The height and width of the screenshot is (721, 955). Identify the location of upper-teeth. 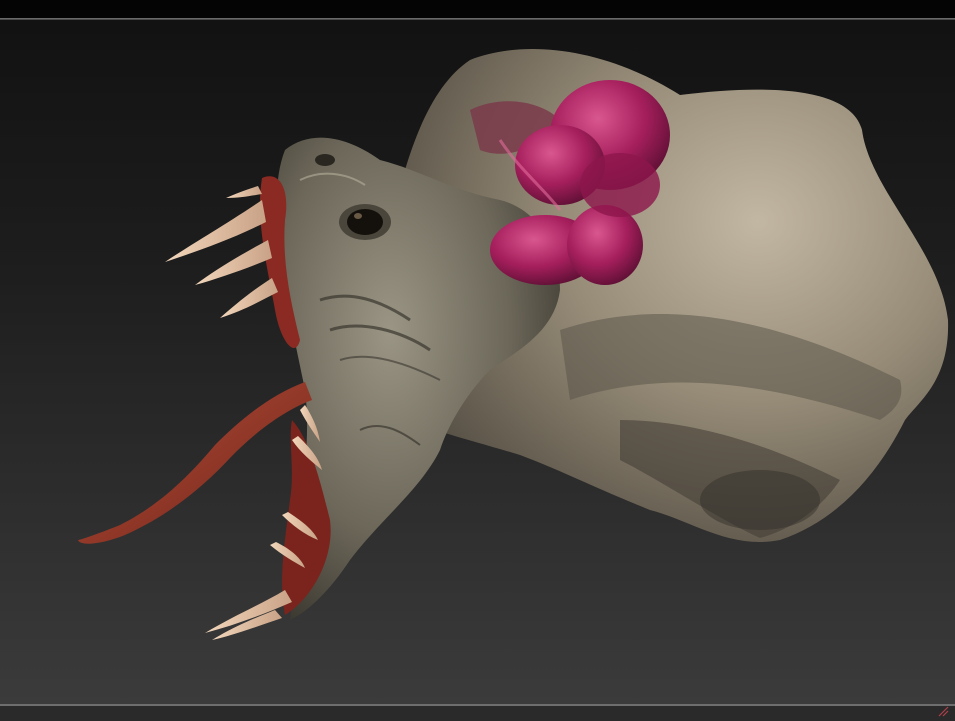
(221, 252).